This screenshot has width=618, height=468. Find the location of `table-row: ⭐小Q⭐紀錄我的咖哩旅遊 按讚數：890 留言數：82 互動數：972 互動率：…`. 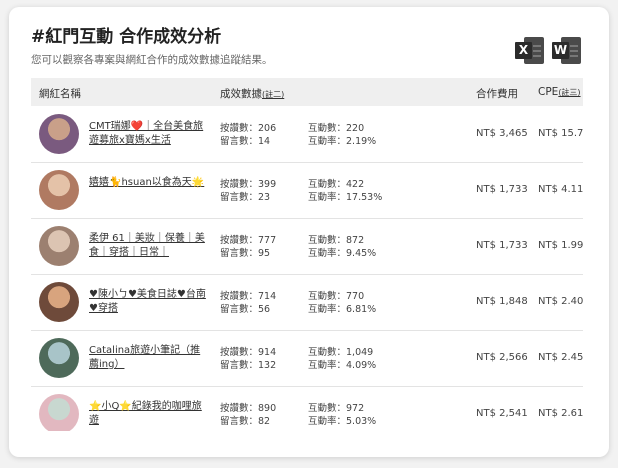

table-row: ⭐小Q⭐紀錄我的咖哩旅遊 按讚數：890 留言數：82 互動數：972 互動率：… is located at coordinates (307, 408).